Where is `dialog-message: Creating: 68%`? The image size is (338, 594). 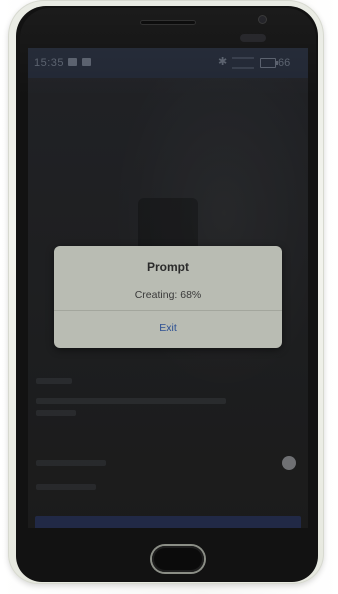
dialog-message: Creating: 68% is located at coordinates (168, 295).